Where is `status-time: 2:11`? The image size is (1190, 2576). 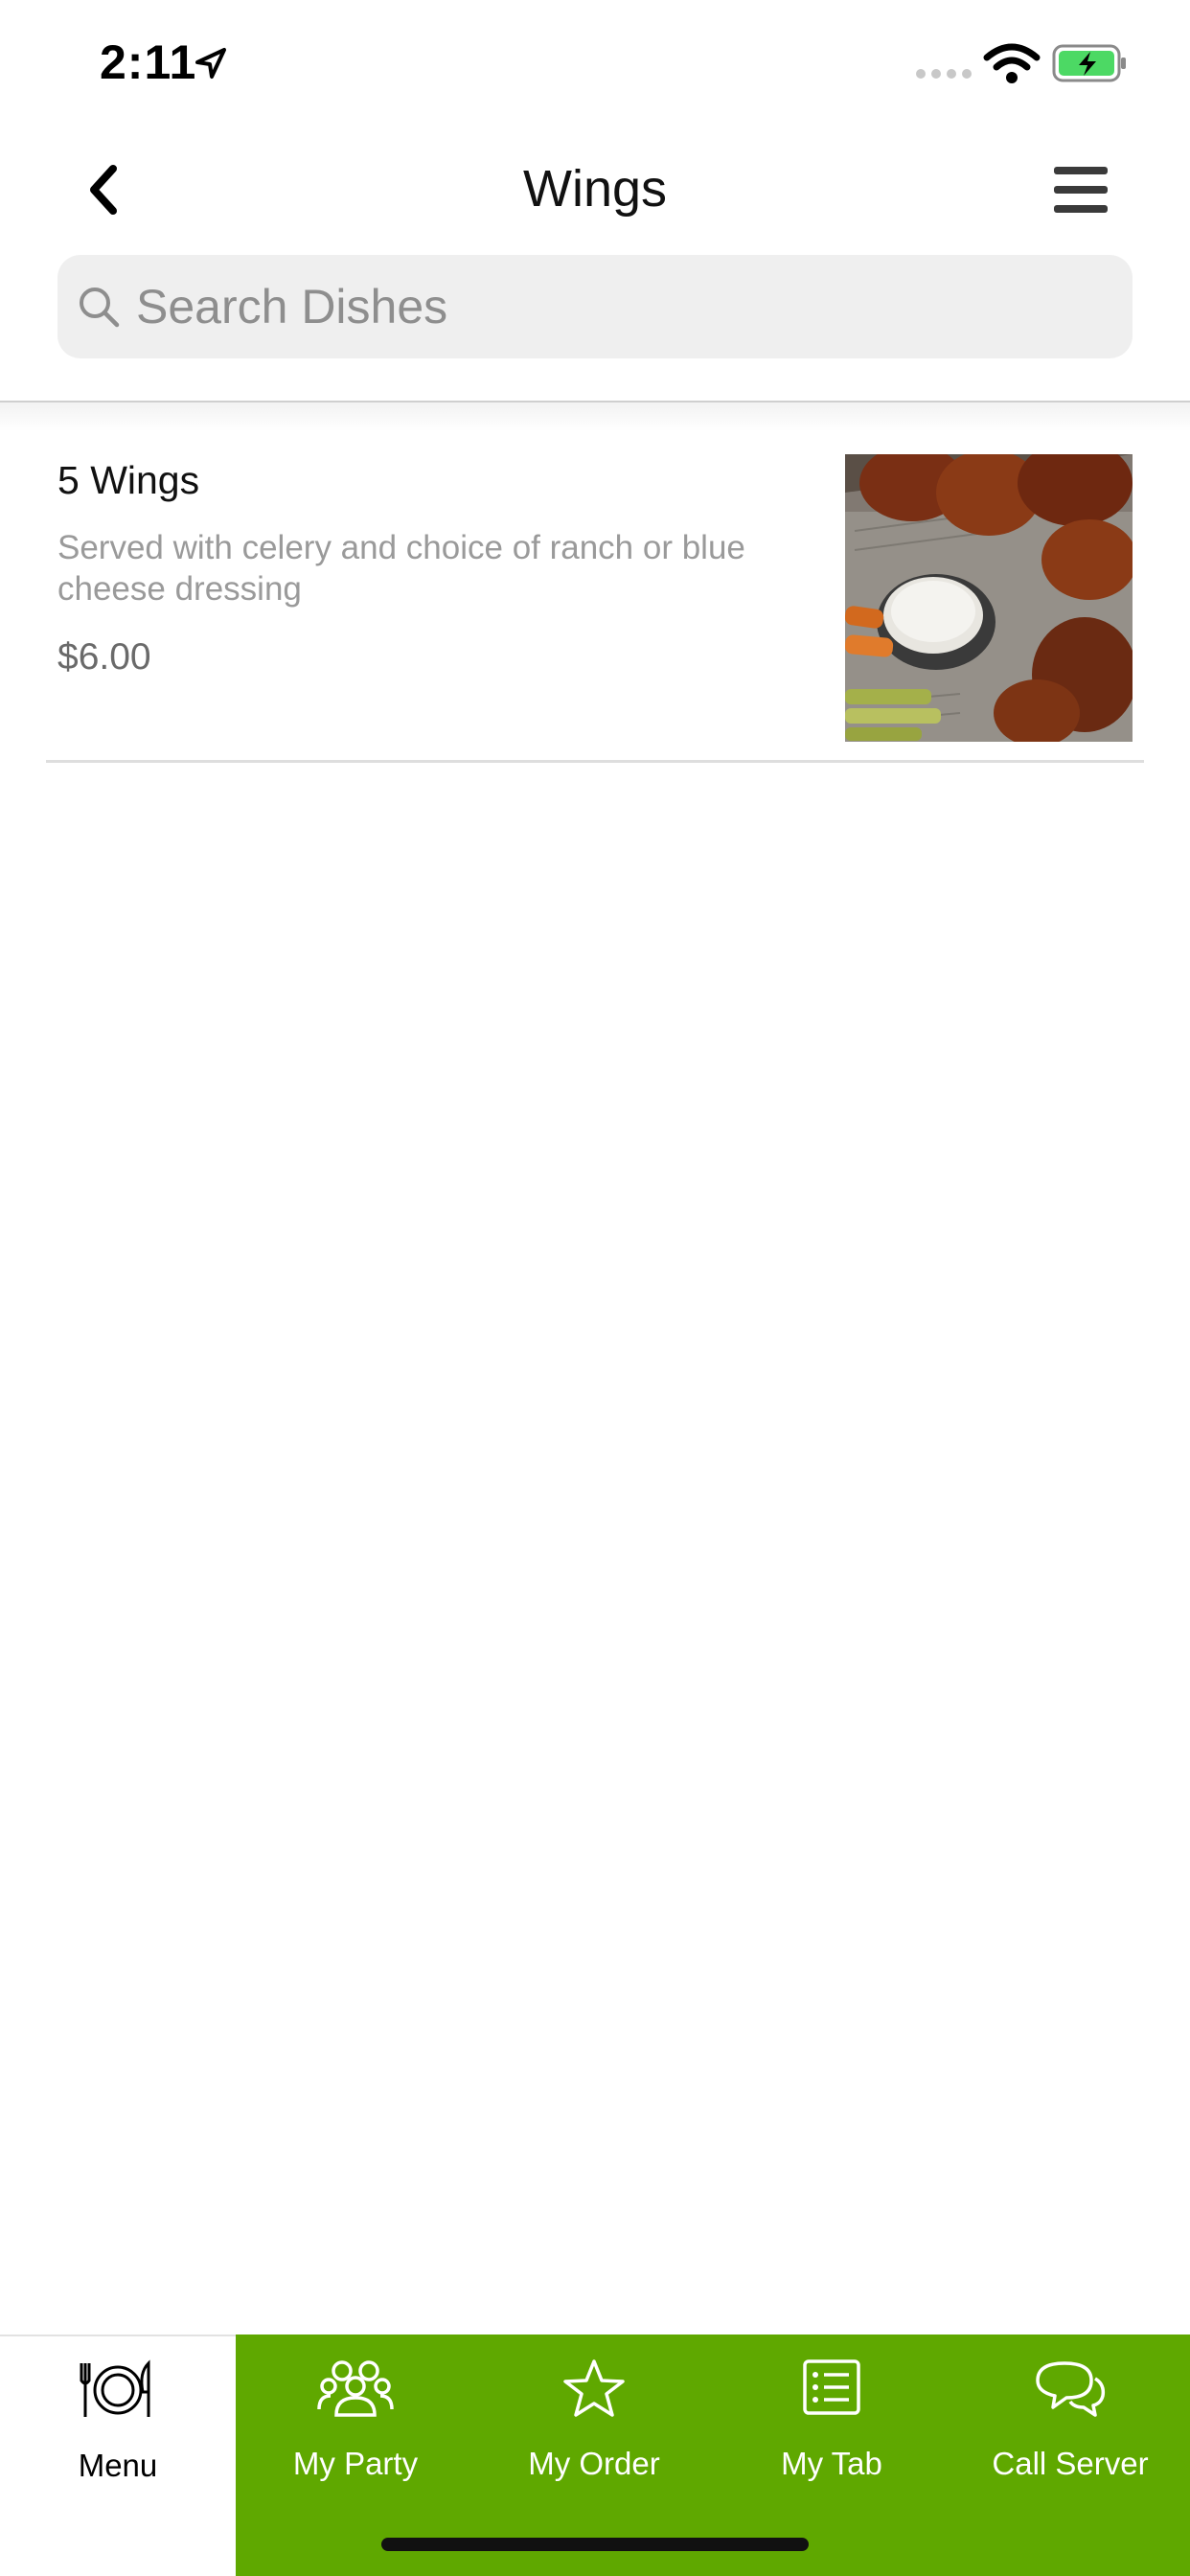
status-time: 2:11 is located at coordinates (148, 62).